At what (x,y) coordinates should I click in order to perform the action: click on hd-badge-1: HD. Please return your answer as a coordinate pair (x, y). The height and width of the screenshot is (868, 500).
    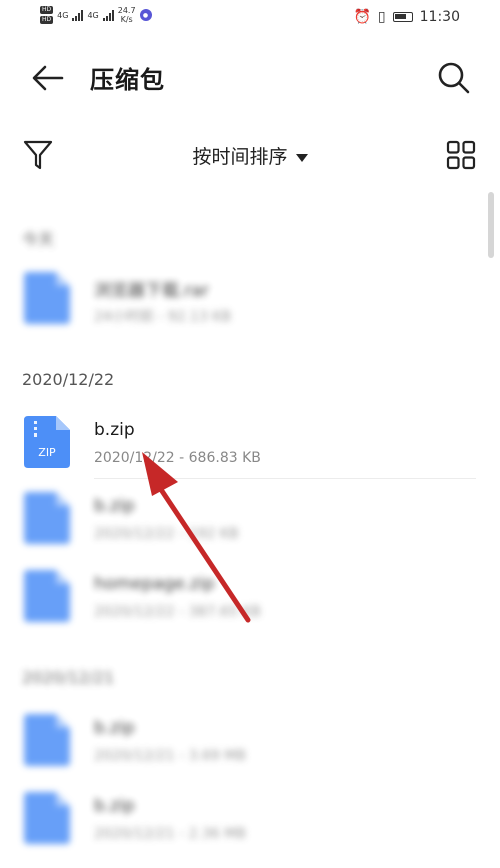
    Looking at the image, I should click on (47, 10).